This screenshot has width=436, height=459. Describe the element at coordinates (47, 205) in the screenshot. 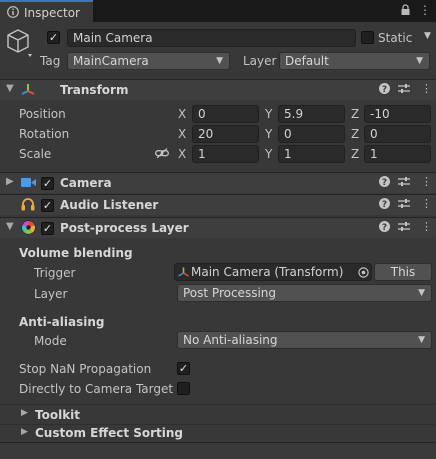

I see `audio-listener-enabled-checkbox: ✓` at that location.